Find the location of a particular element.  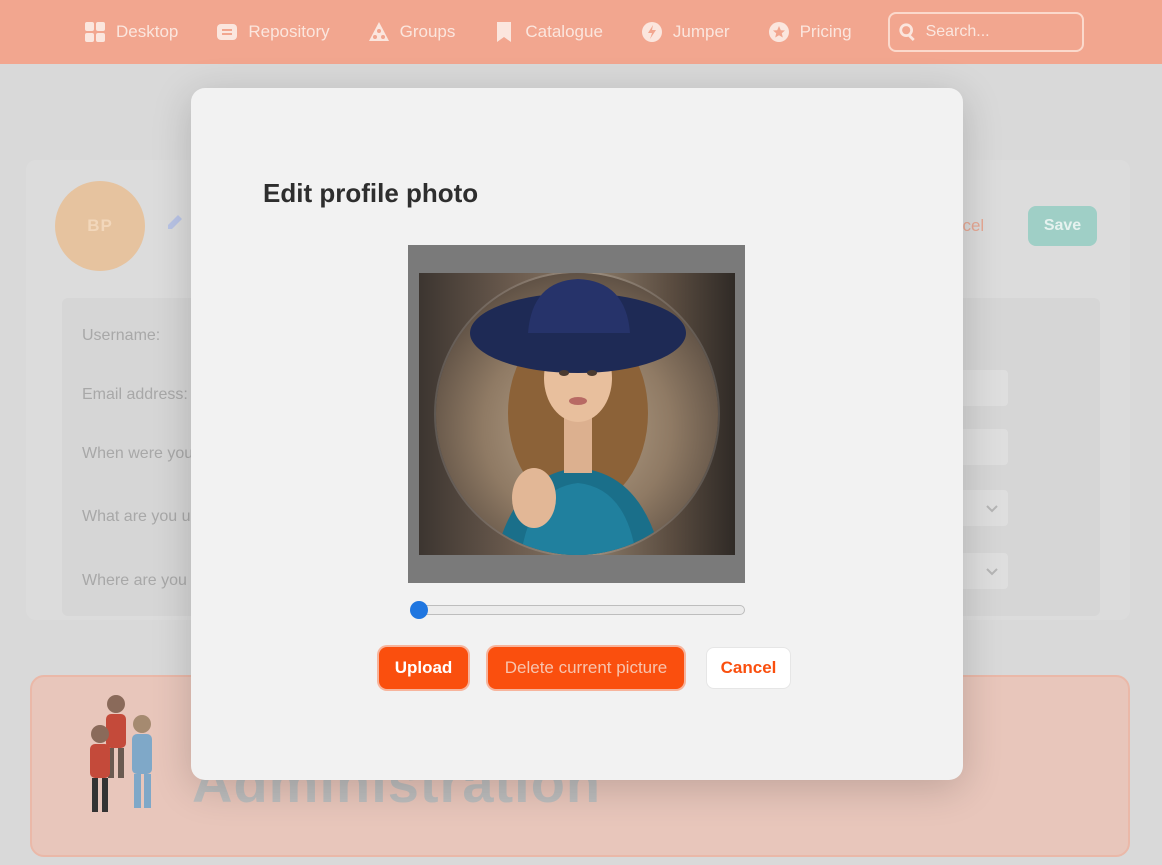

nav-item-label: Pricing is located at coordinates (825, 31).